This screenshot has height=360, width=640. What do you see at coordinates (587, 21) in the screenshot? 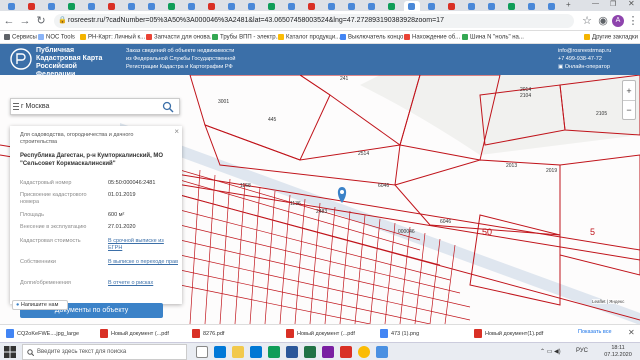
I see `star-icon: ☆` at bounding box center [587, 21].